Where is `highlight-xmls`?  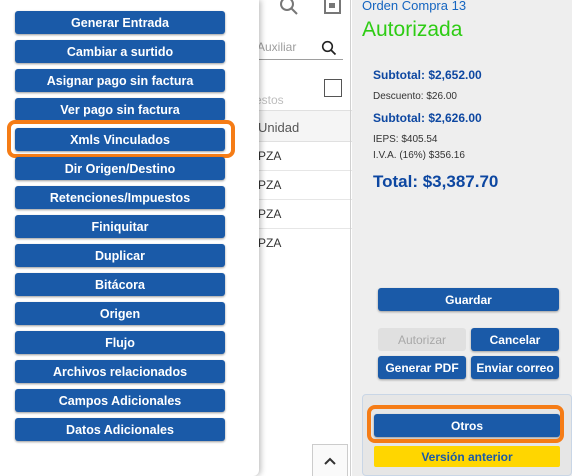
highlight-xmls is located at coordinates (121, 139).